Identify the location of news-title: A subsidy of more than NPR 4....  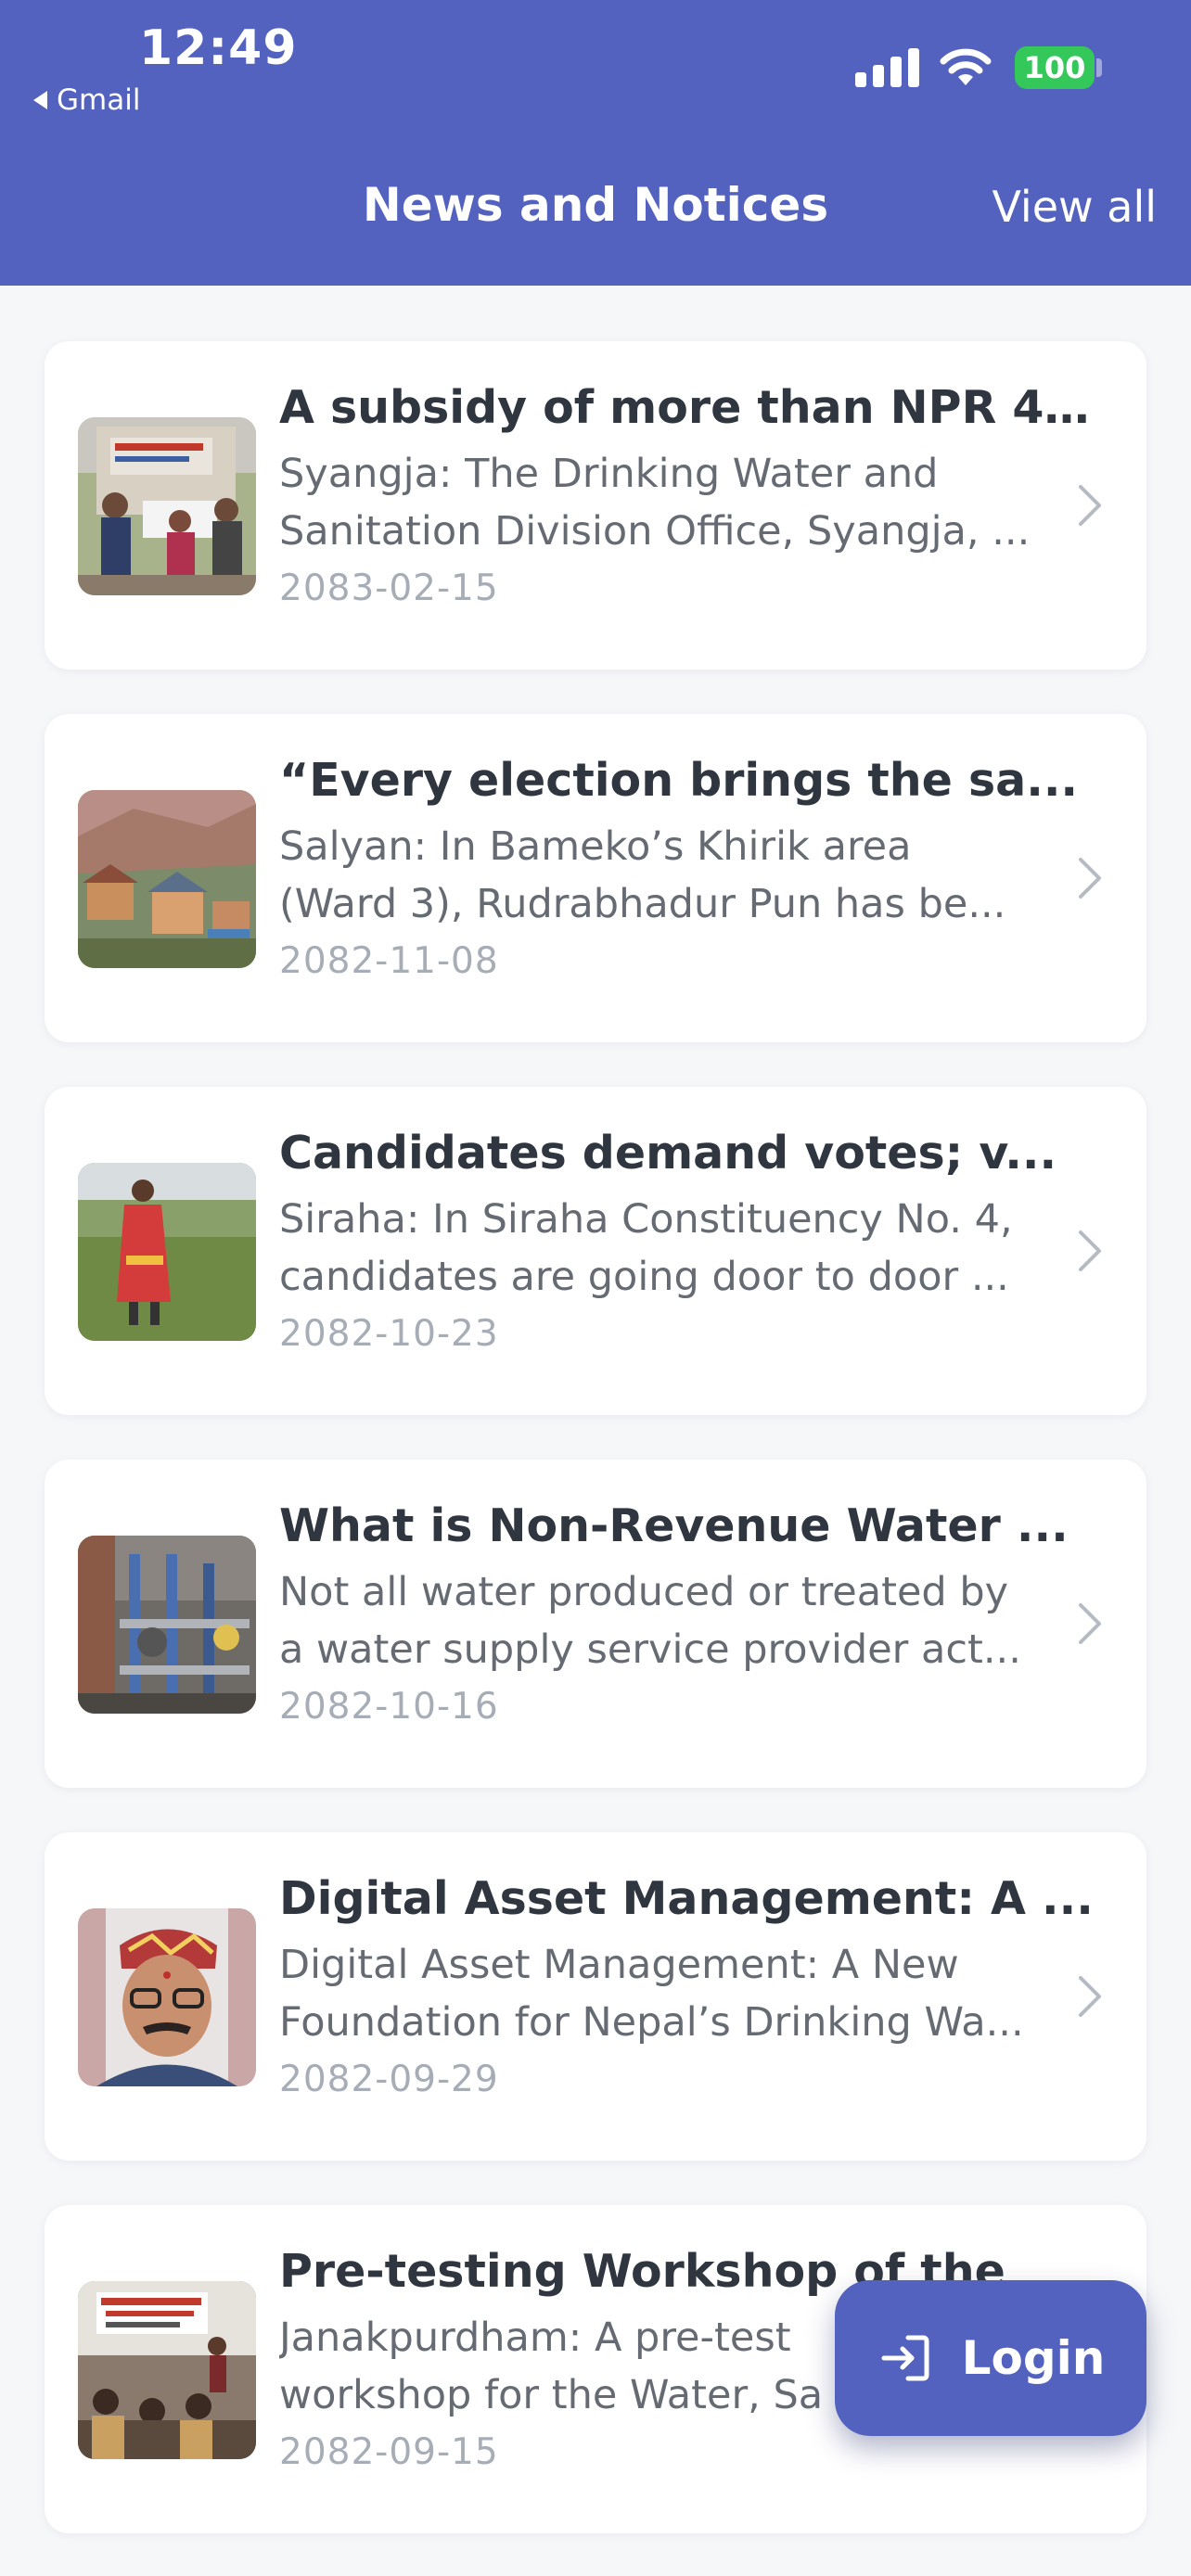
(687, 408).